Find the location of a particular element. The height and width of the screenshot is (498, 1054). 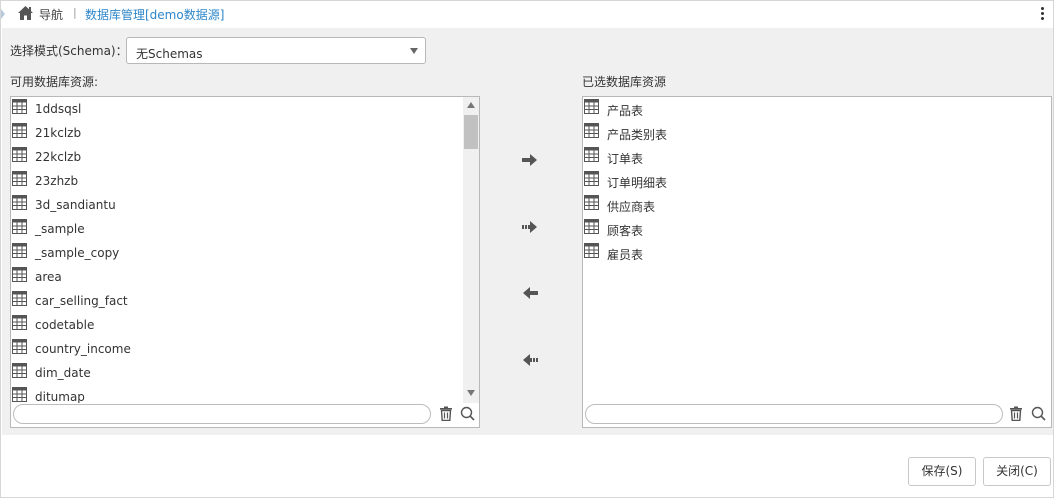

list-item: 产品表 is located at coordinates (817, 109).